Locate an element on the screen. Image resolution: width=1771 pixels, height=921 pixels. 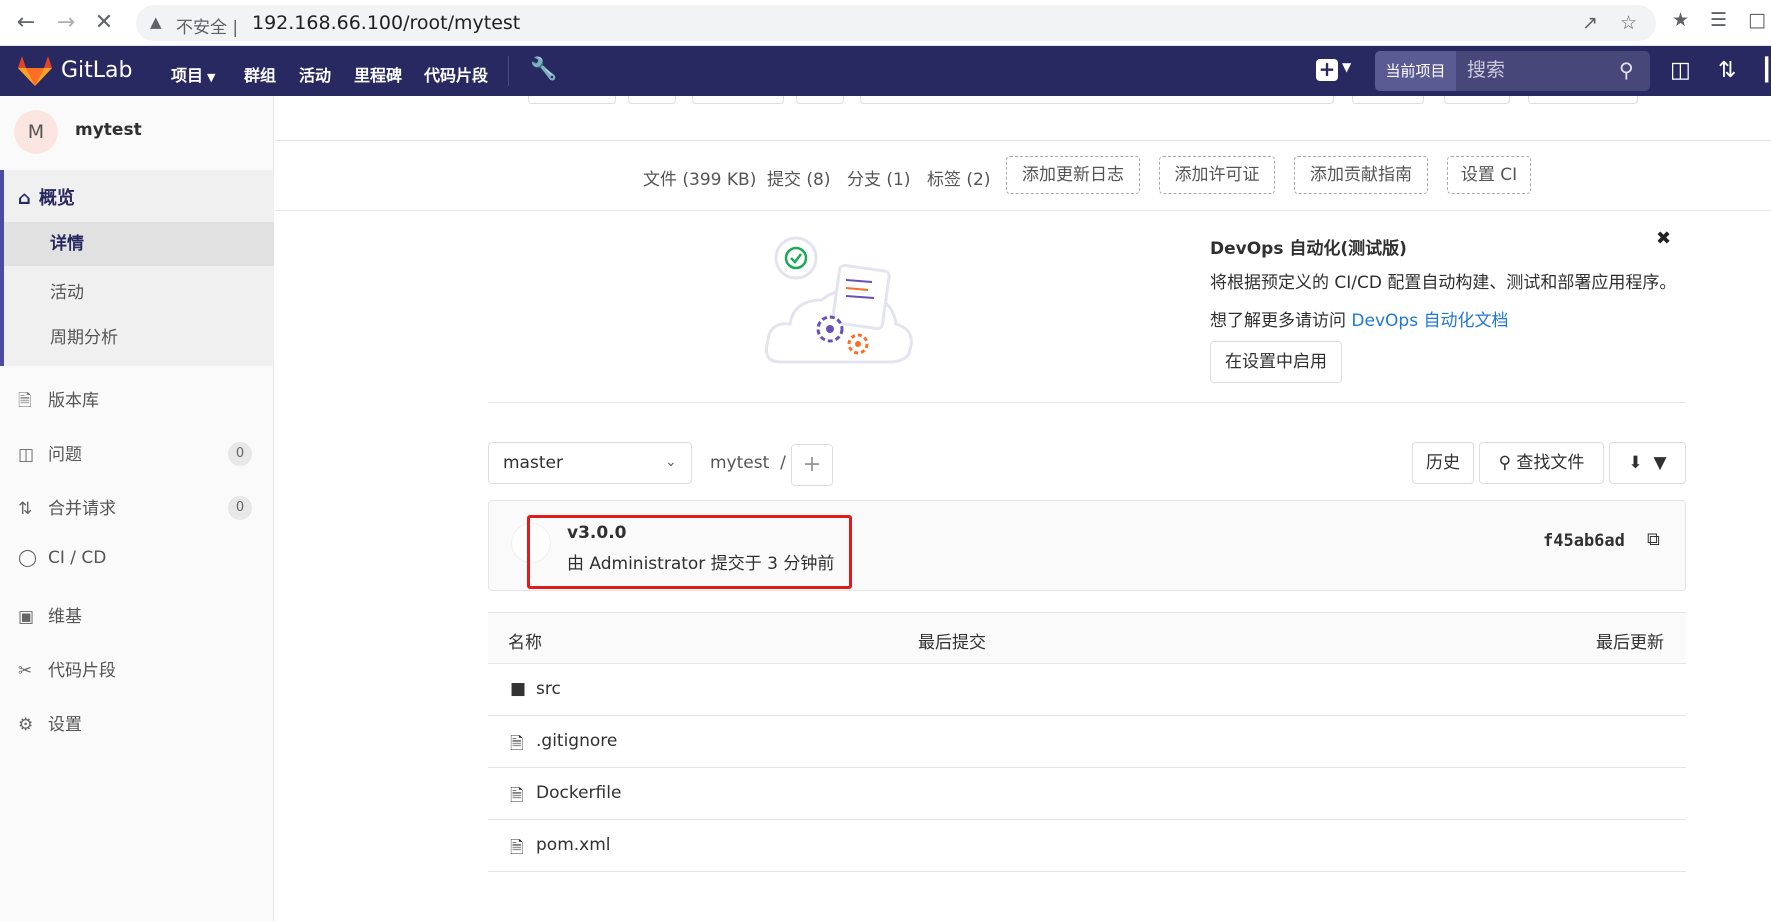
sidebar-subitem-details: 详情 is located at coordinates (139, 244).